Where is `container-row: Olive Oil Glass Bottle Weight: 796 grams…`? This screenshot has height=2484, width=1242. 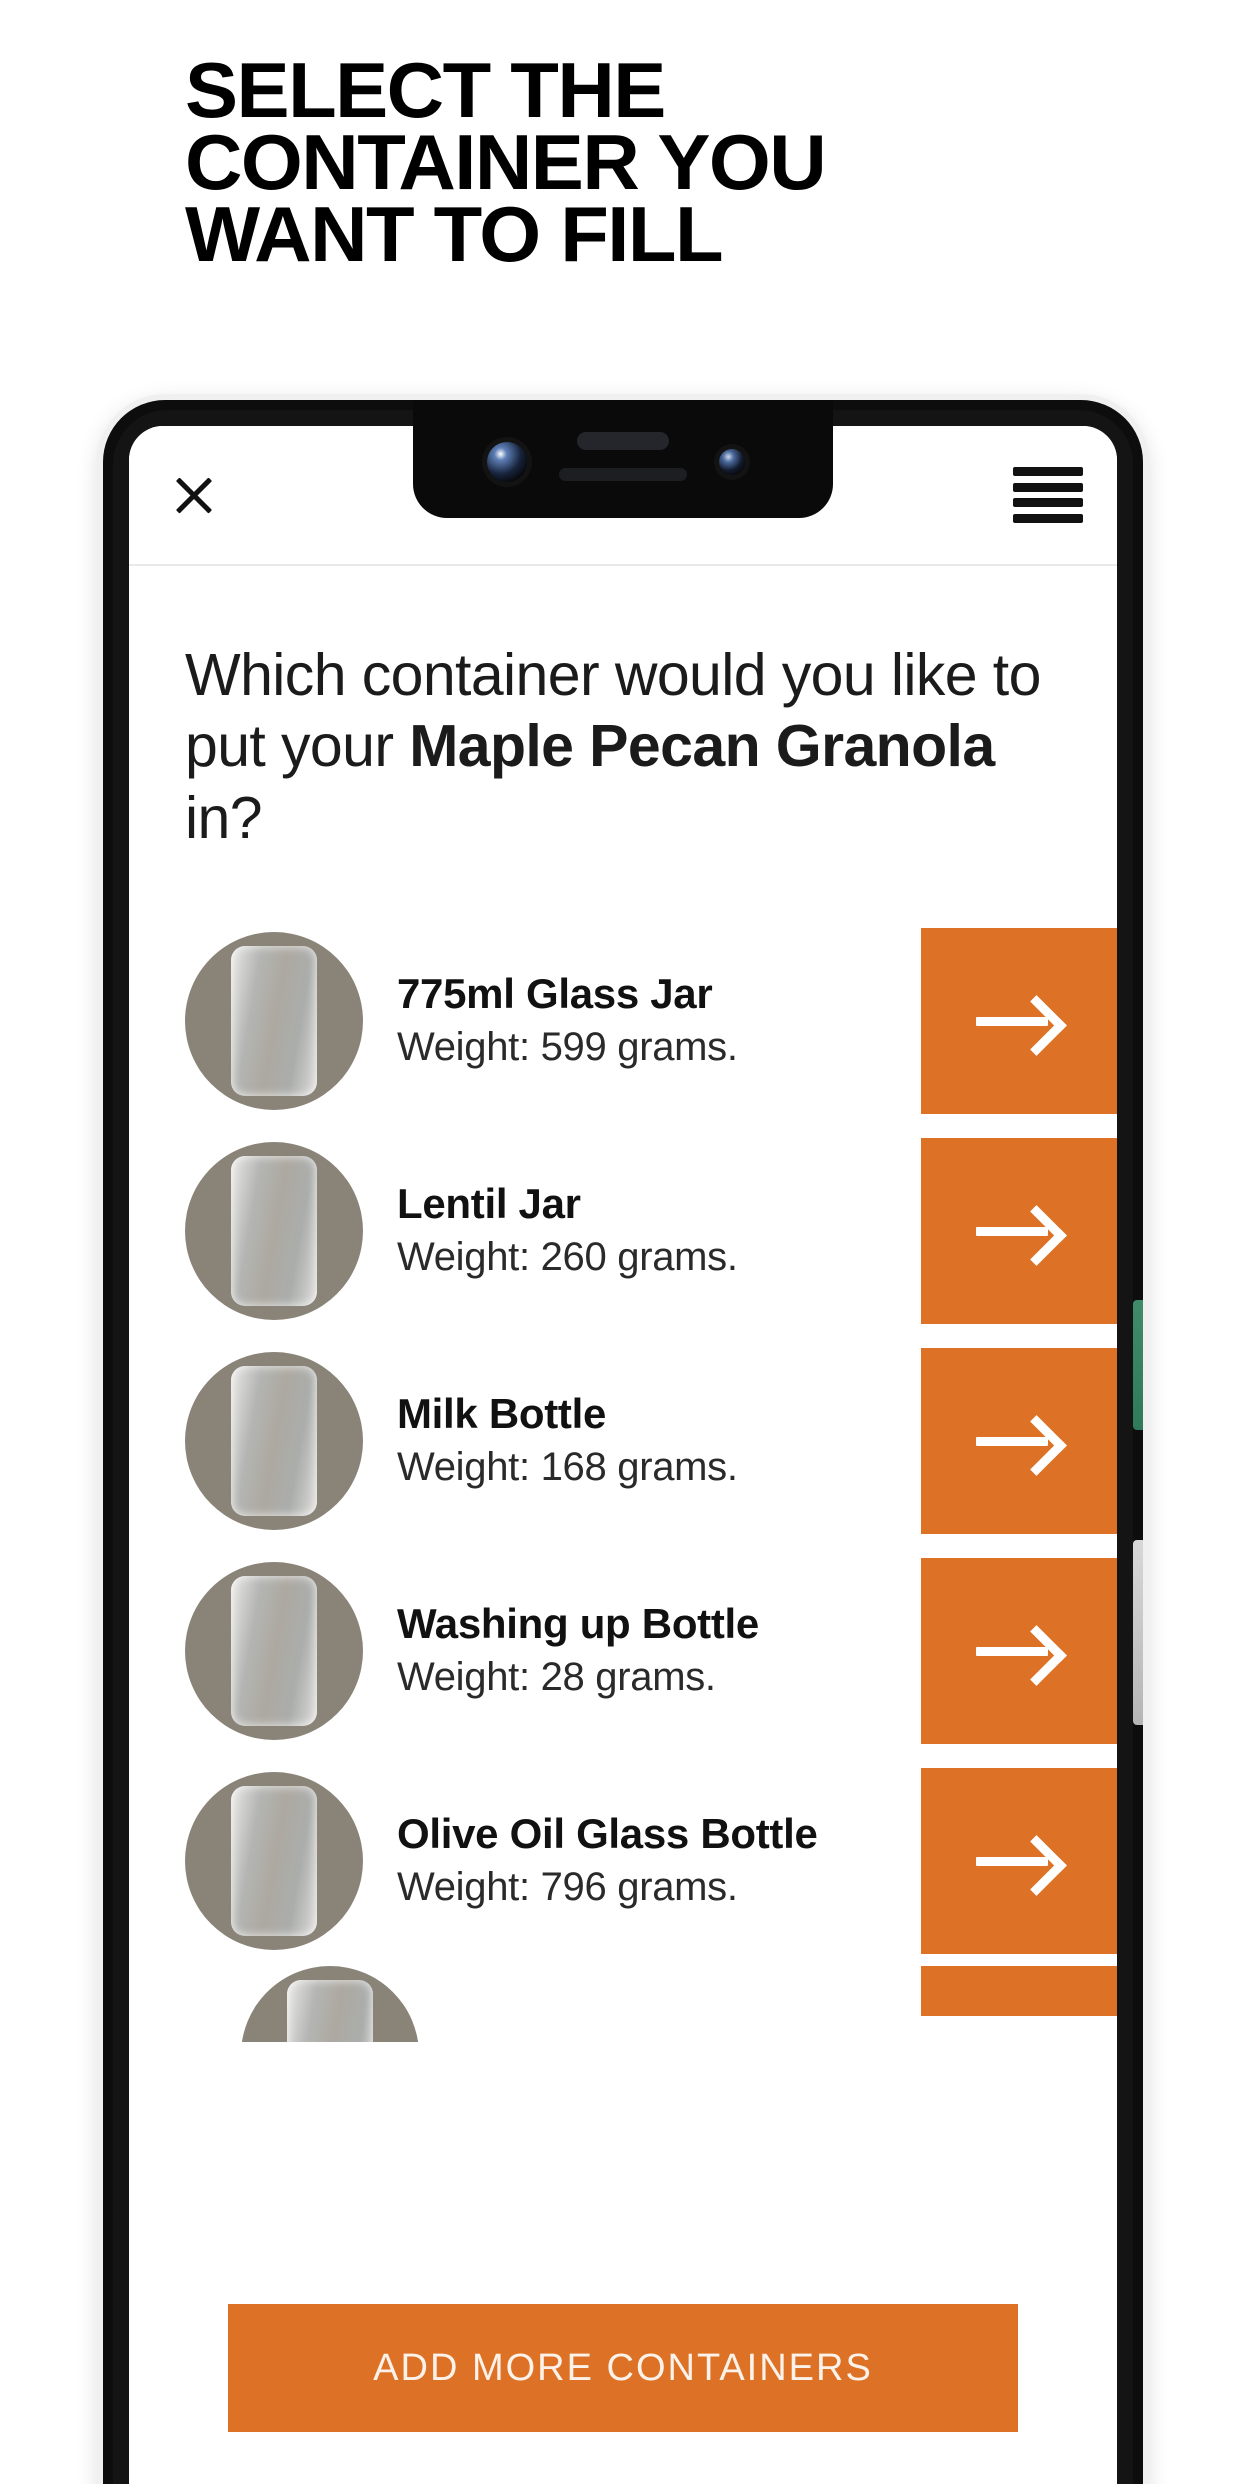
container-row: Olive Oil Glass Bottle Weight: 796 grams… is located at coordinates (651, 1861).